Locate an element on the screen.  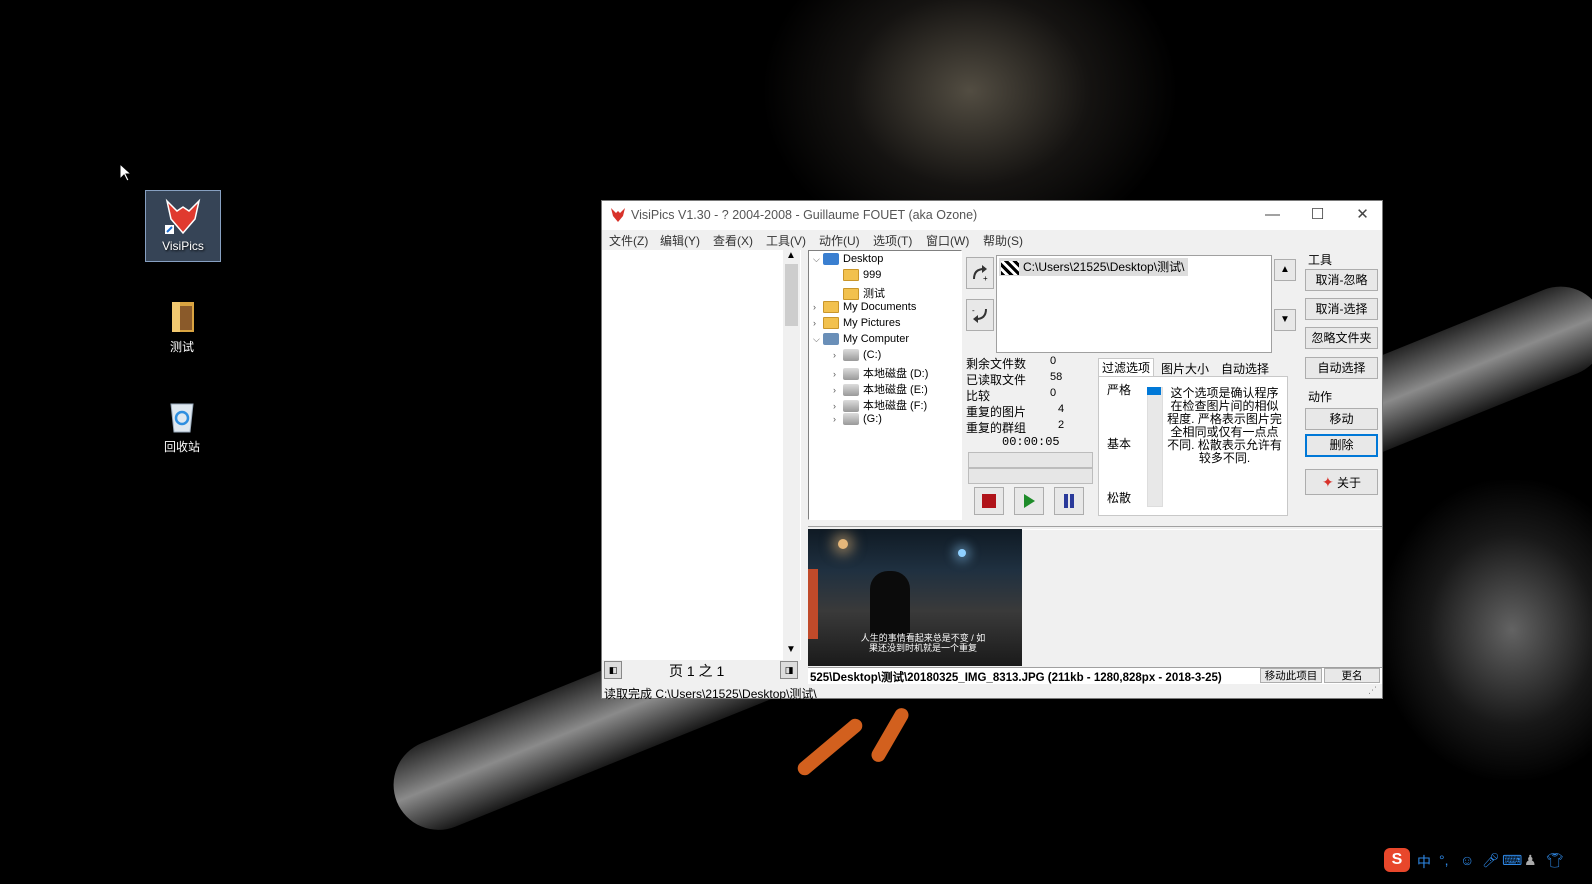
sogou-ime-icon: S is located at coordinates (1397, 860).